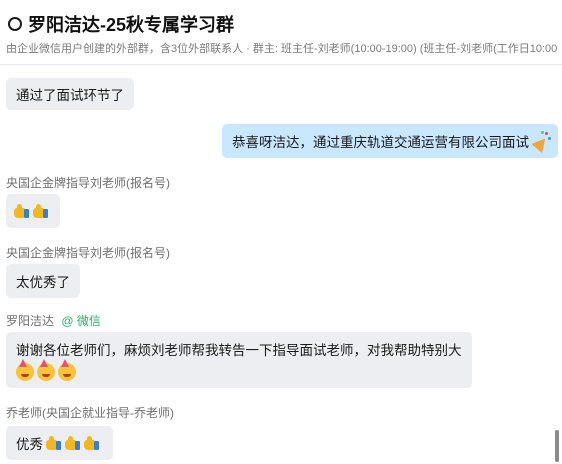  What do you see at coordinates (15, 24) in the screenshot?
I see `group-ring-icon` at bounding box center [15, 24].